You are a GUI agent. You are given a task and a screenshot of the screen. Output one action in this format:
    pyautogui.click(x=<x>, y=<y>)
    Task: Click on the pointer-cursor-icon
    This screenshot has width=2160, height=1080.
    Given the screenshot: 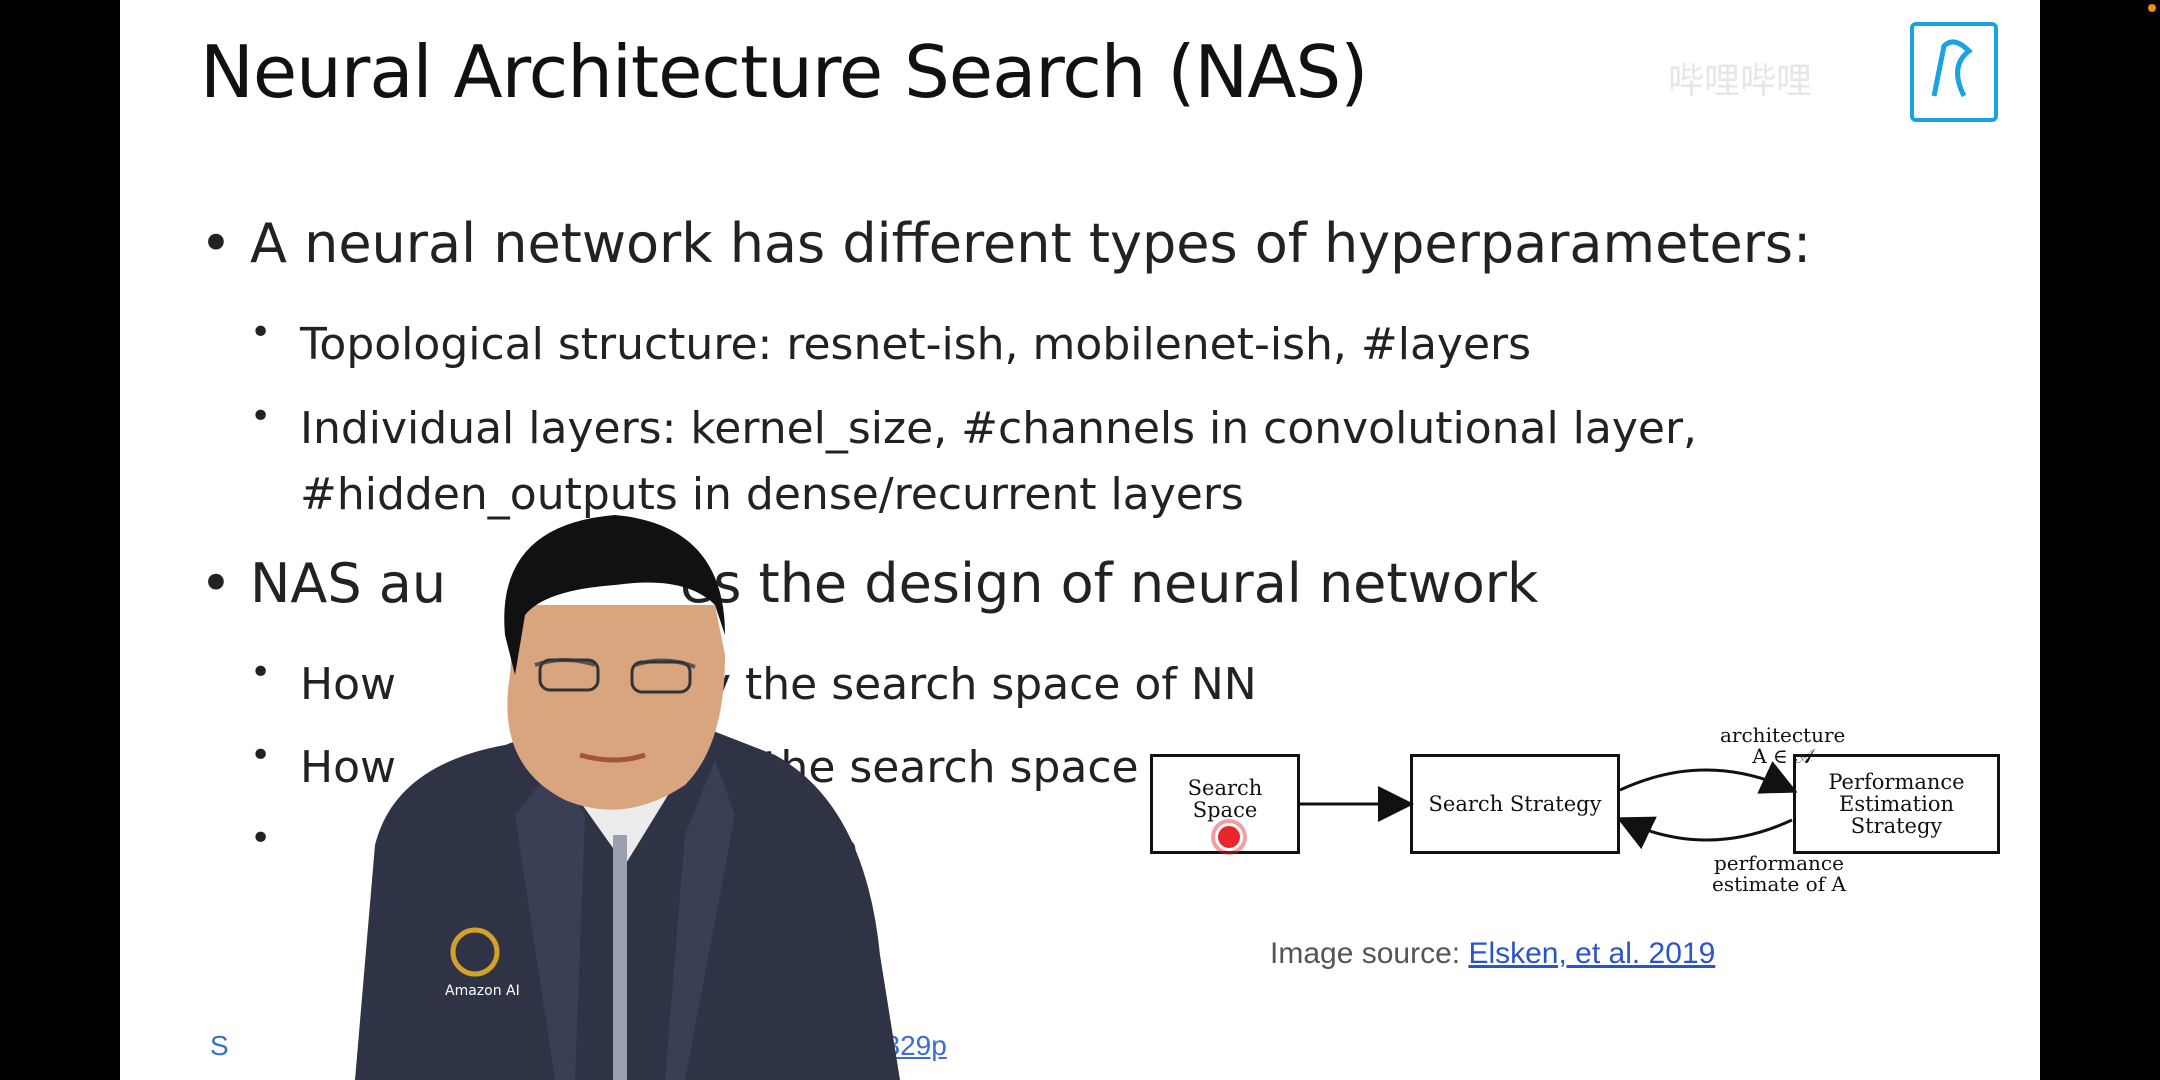 What is the action you would take?
    pyautogui.click(x=1229, y=837)
    